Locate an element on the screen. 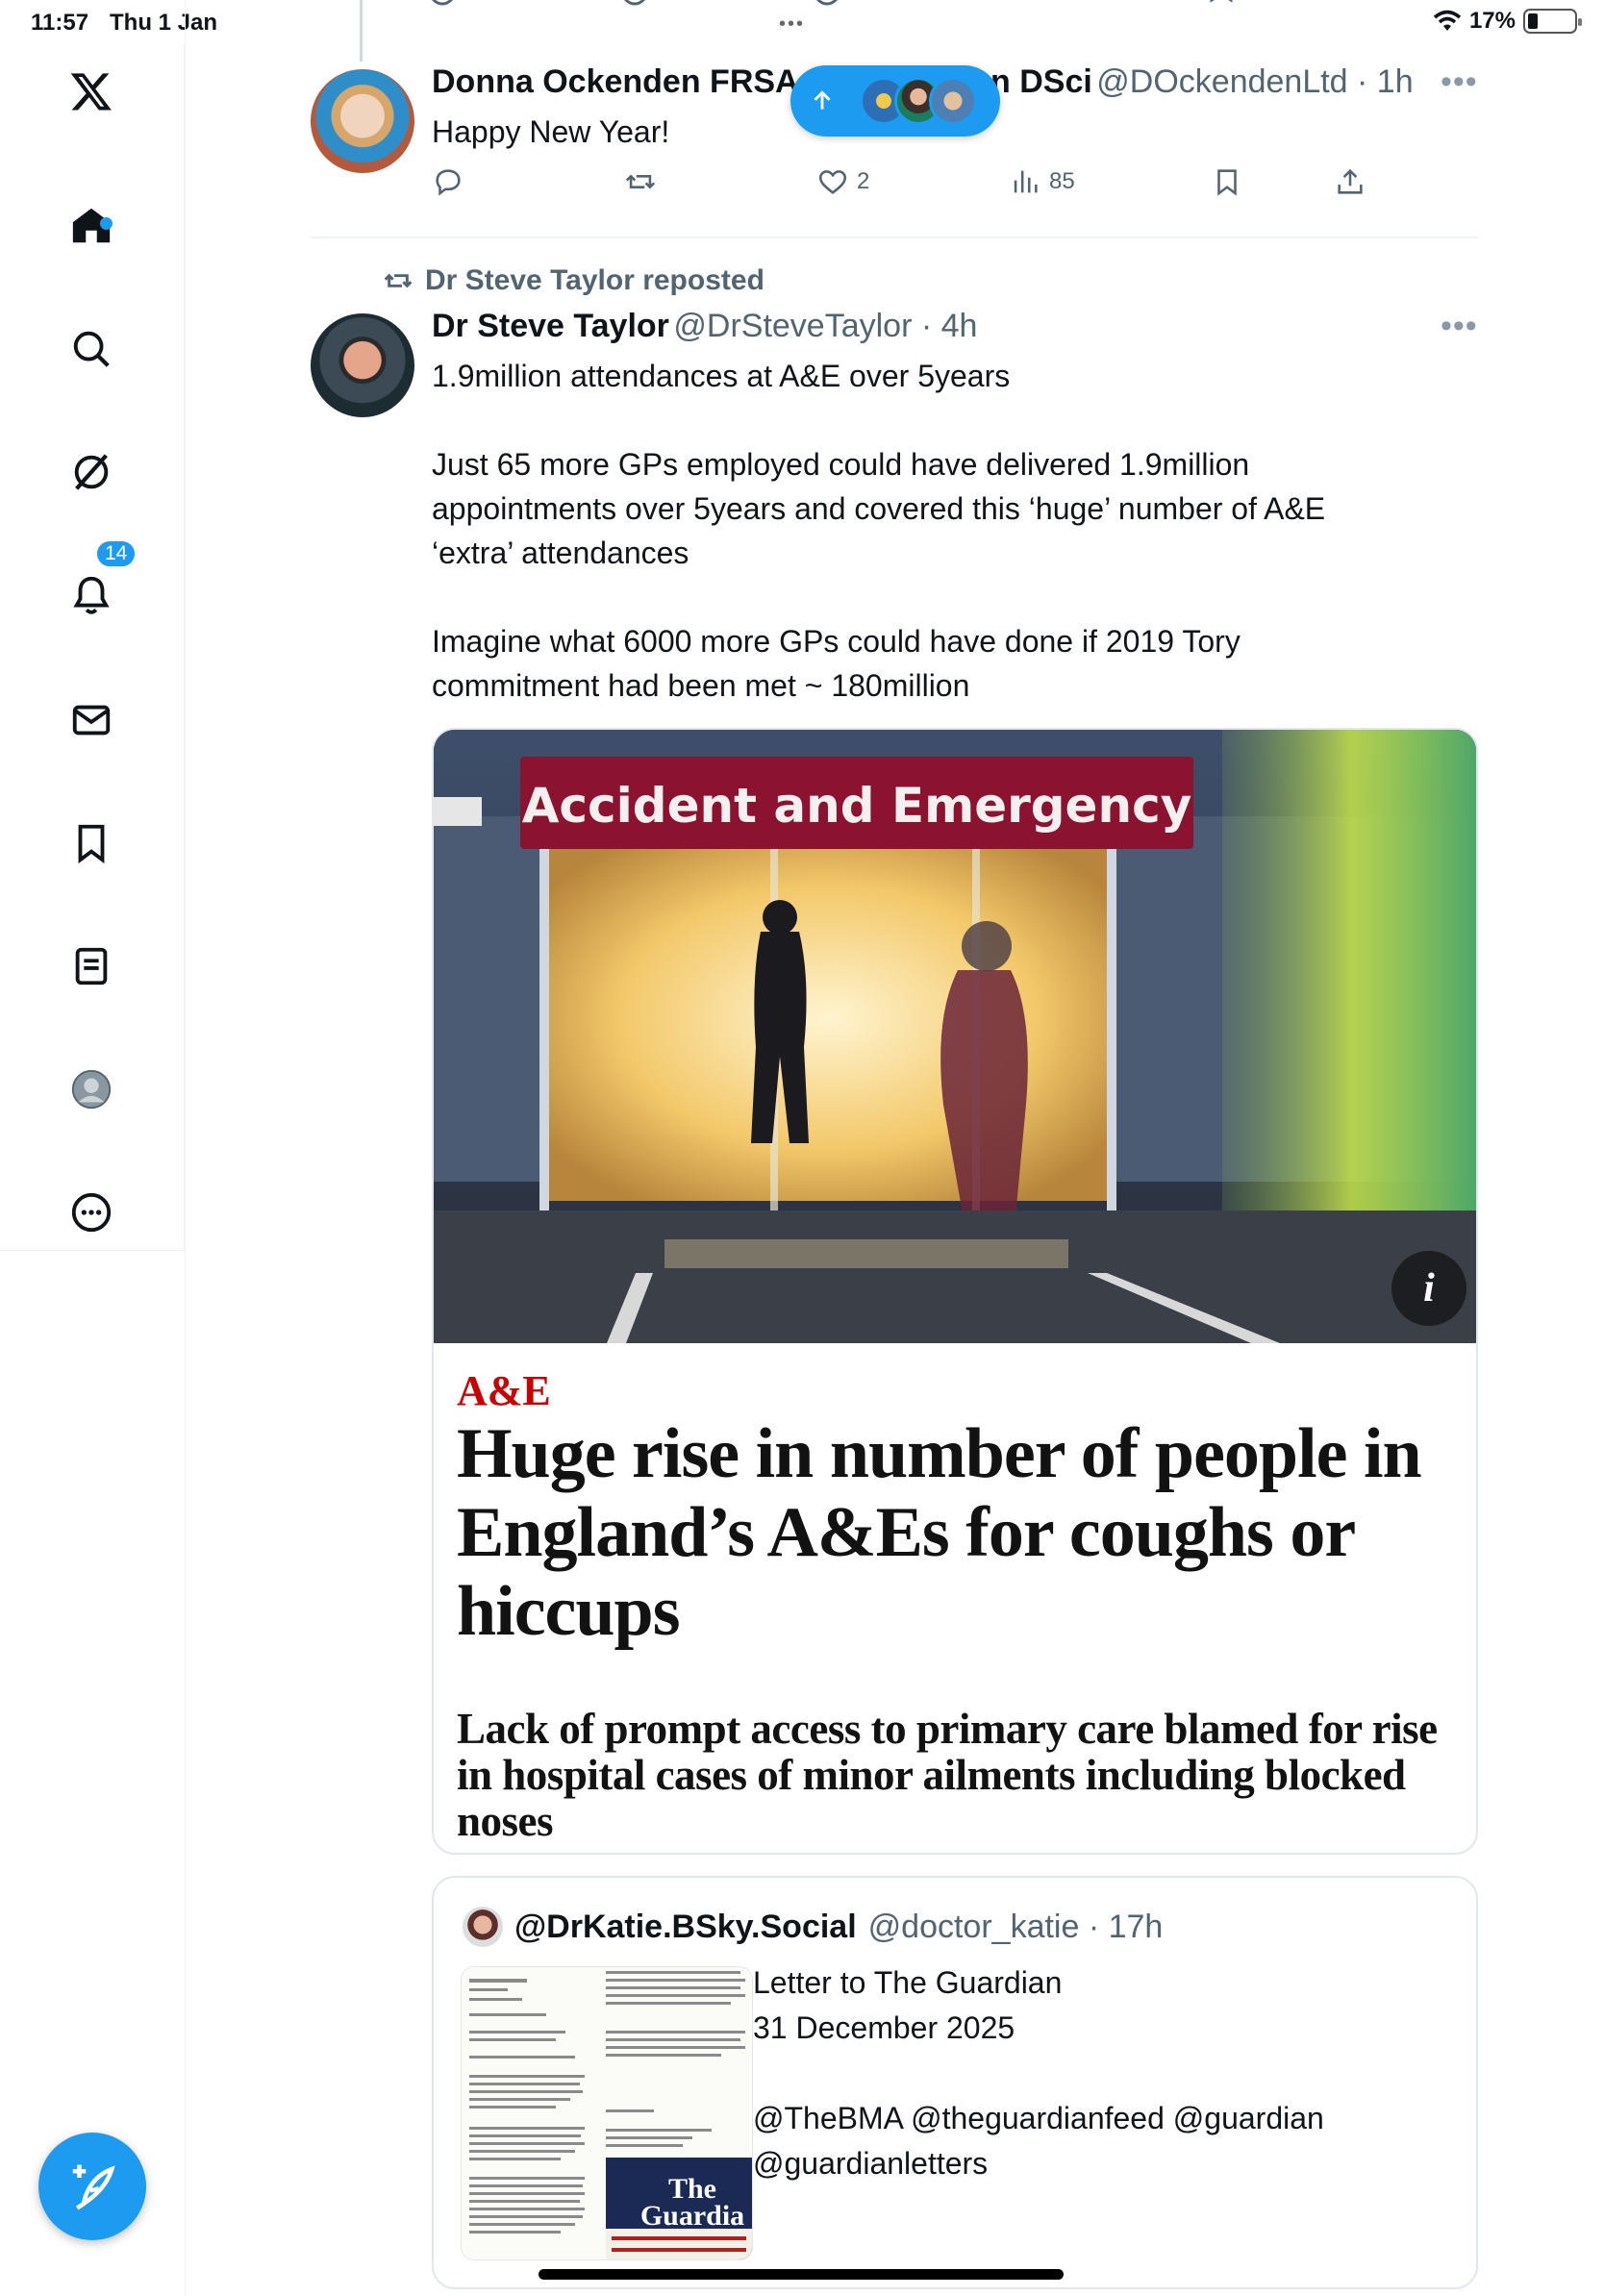 Image resolution: width=1604 pixels, height=2296 pixels. retweet-button is located at coordinates (640, 181).